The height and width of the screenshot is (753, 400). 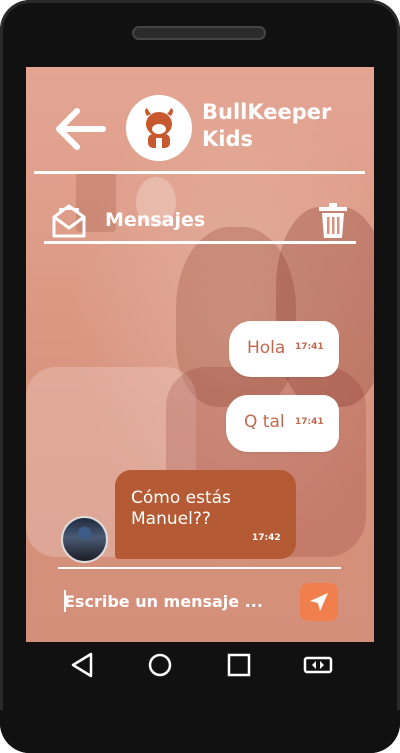 I want to click on composer-divider, so click(x=199, y=568).